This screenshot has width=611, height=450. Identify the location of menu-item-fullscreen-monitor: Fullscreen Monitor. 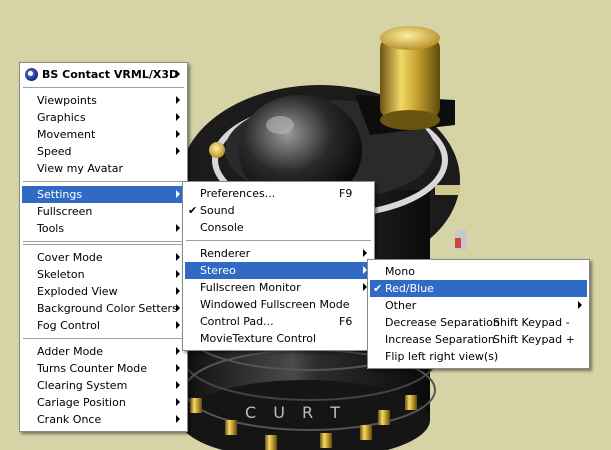
(278, 287).